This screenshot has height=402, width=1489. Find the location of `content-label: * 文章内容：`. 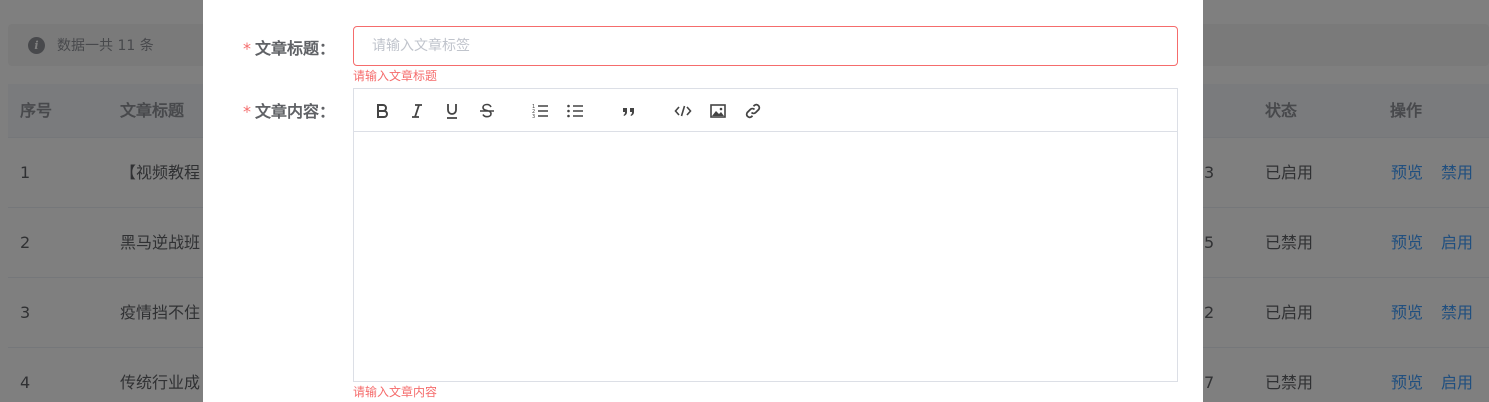

content-label: * 文章内容： is located at coordinates (289, 110).